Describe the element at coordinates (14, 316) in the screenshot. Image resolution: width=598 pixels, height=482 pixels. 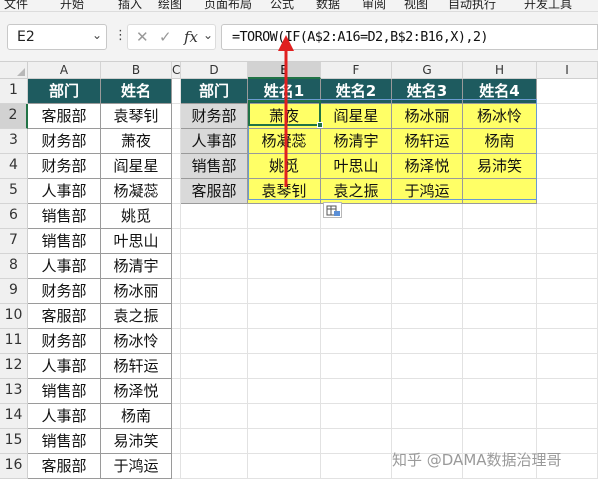
I see `row-header-10: 10` at that location.